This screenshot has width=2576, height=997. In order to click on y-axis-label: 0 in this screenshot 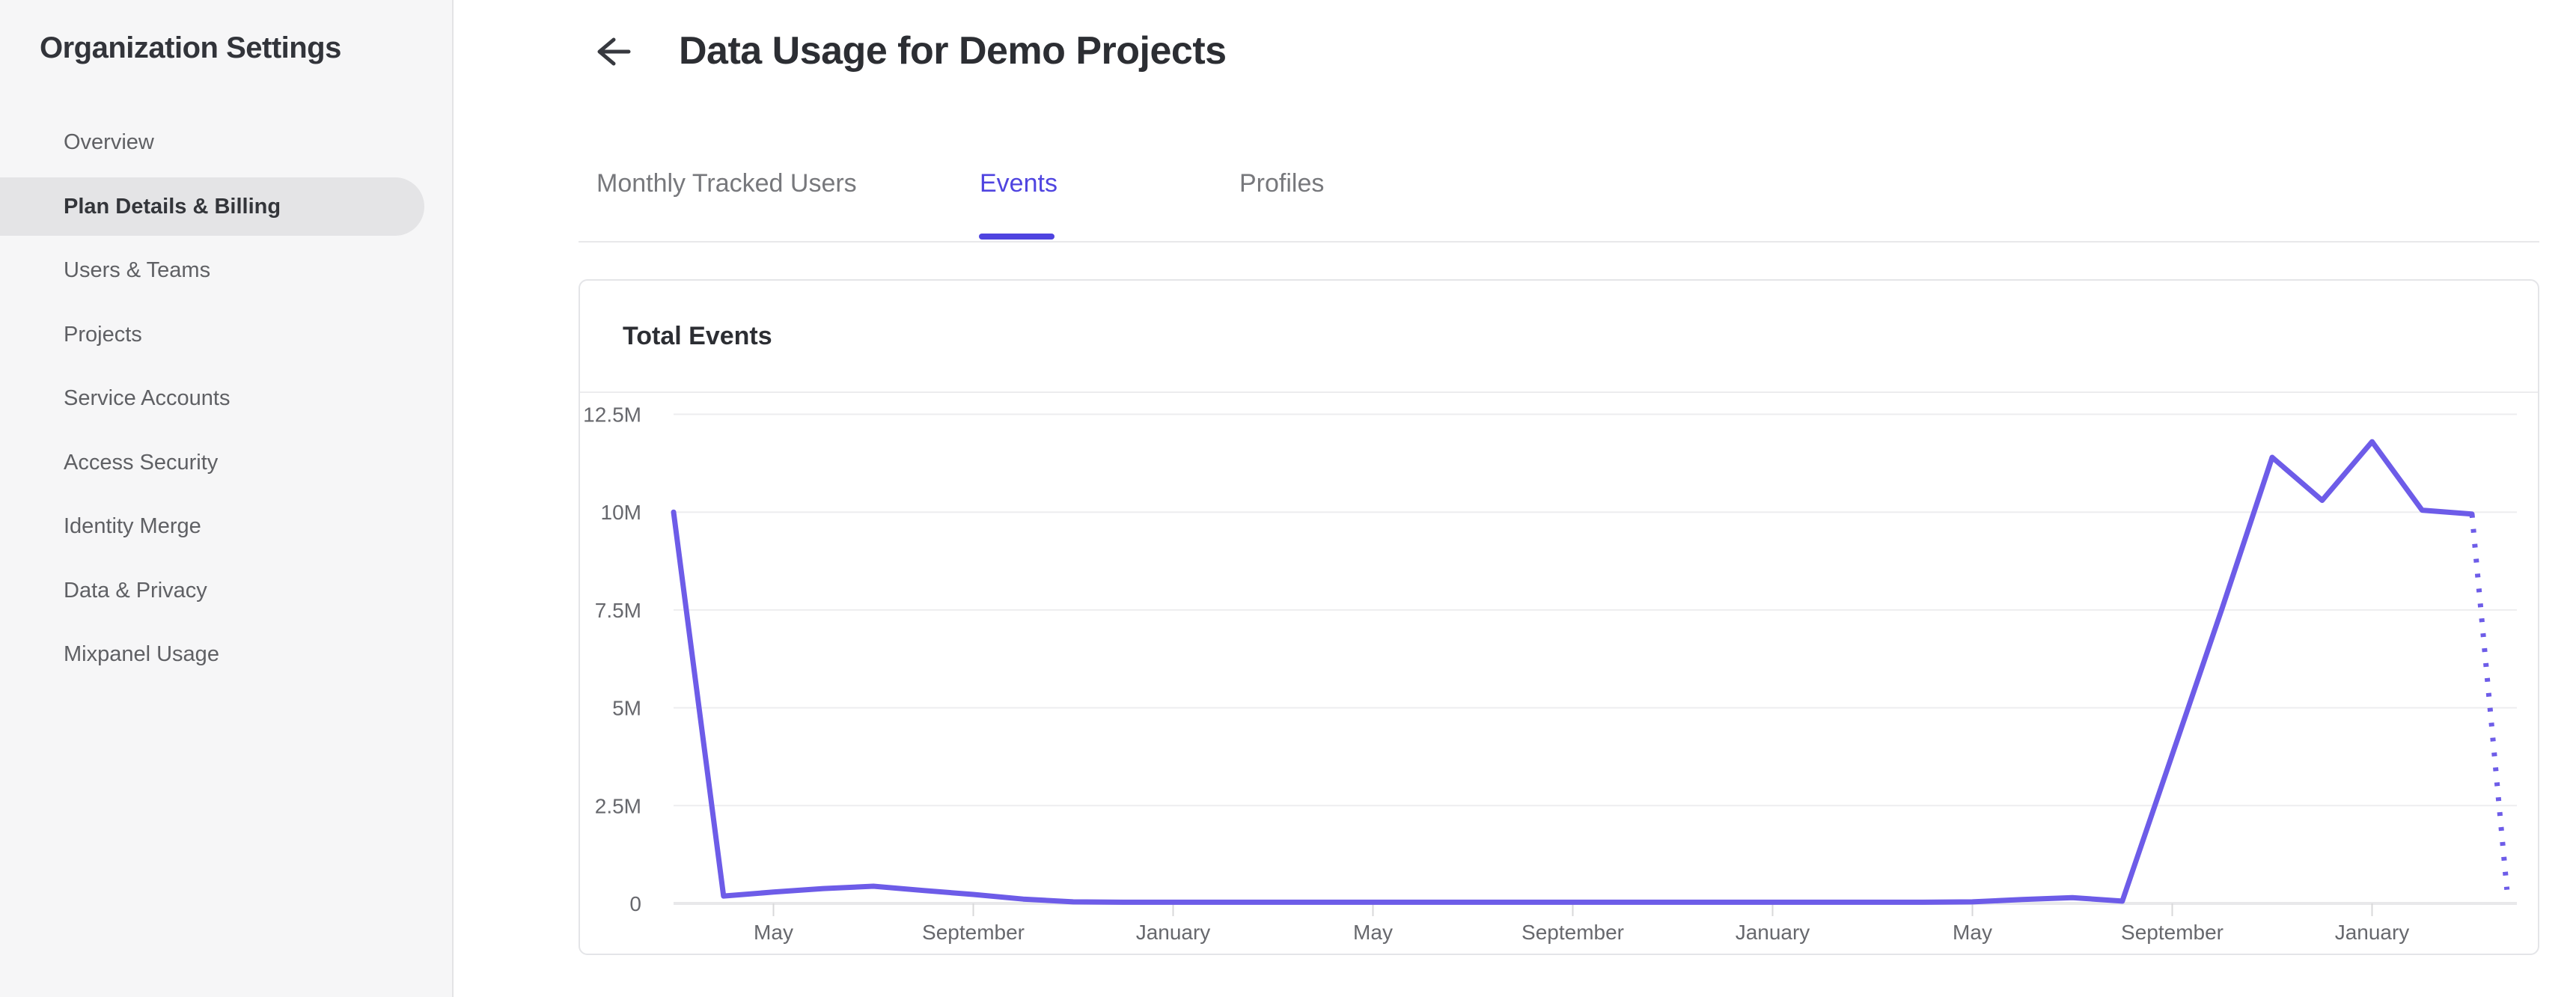, I will do `click(635, 904)`.